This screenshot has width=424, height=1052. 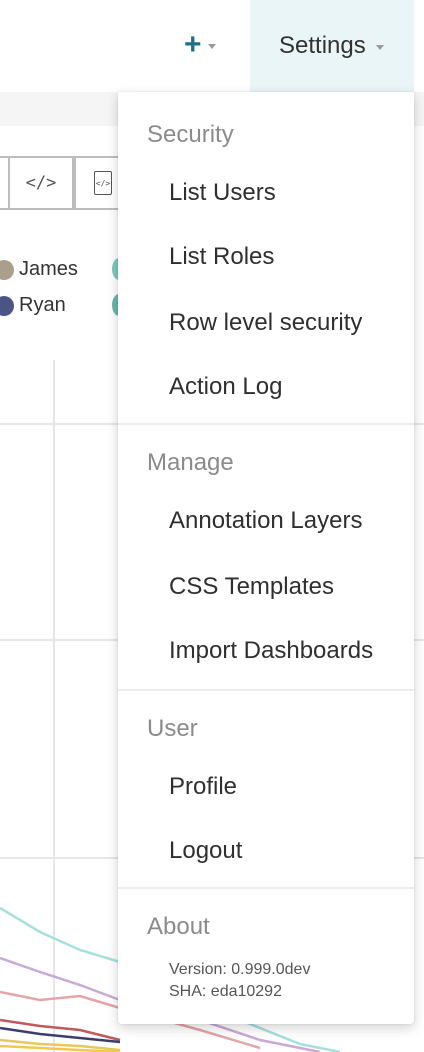 I want to click on menu-item-list-users: List Users, so click(x=222, y=193).